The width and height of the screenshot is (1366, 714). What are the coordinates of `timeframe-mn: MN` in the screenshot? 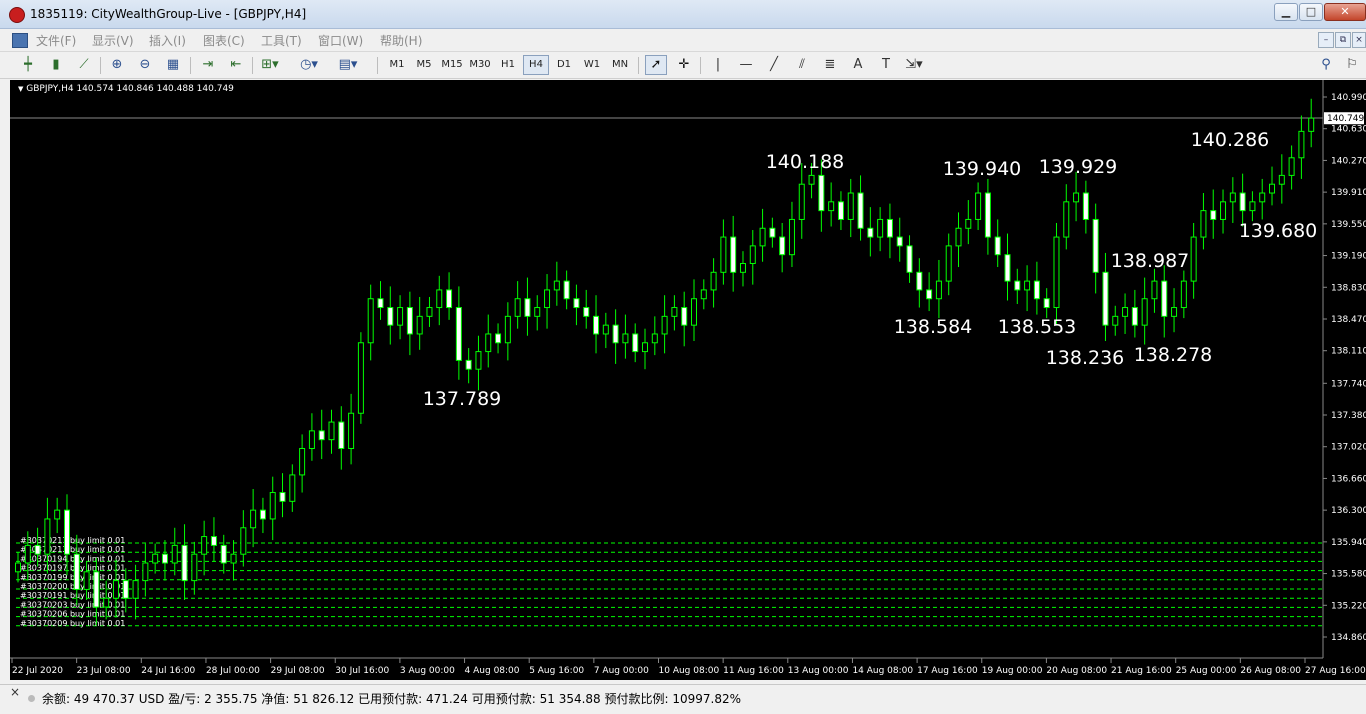 It's located at (620, 65).